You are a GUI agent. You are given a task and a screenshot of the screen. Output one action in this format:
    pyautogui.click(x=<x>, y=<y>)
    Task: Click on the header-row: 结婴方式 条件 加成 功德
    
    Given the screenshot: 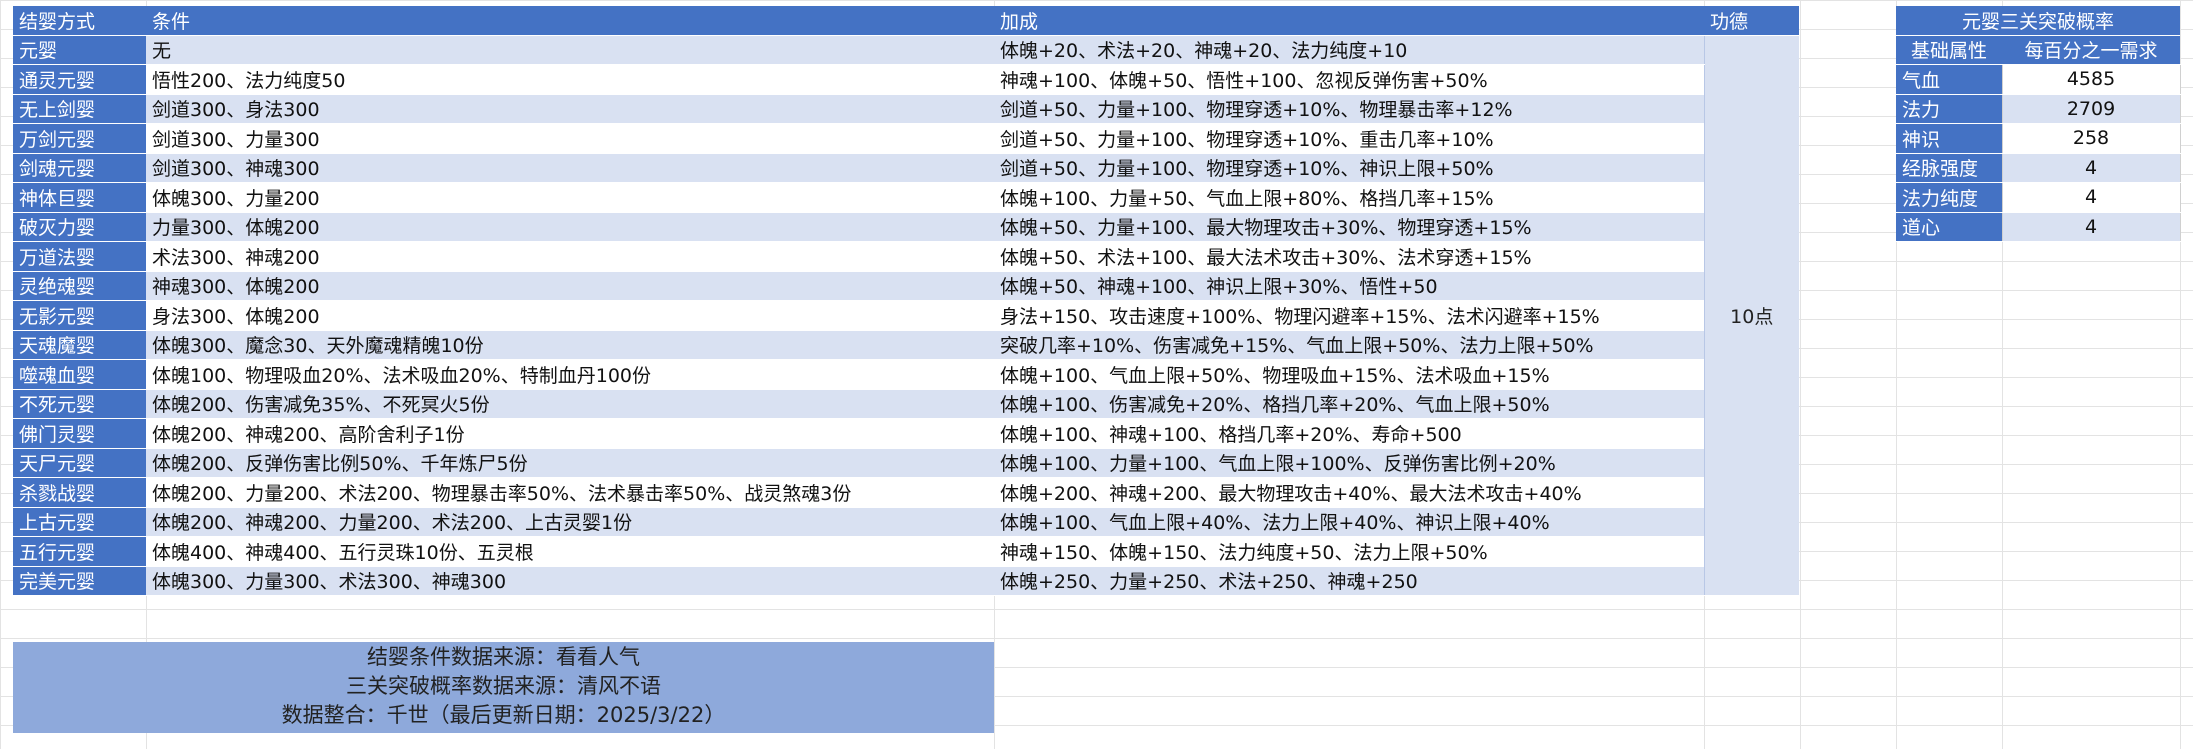 What is the action you would take?
    pyautogui.click(x=906, y=21)
    